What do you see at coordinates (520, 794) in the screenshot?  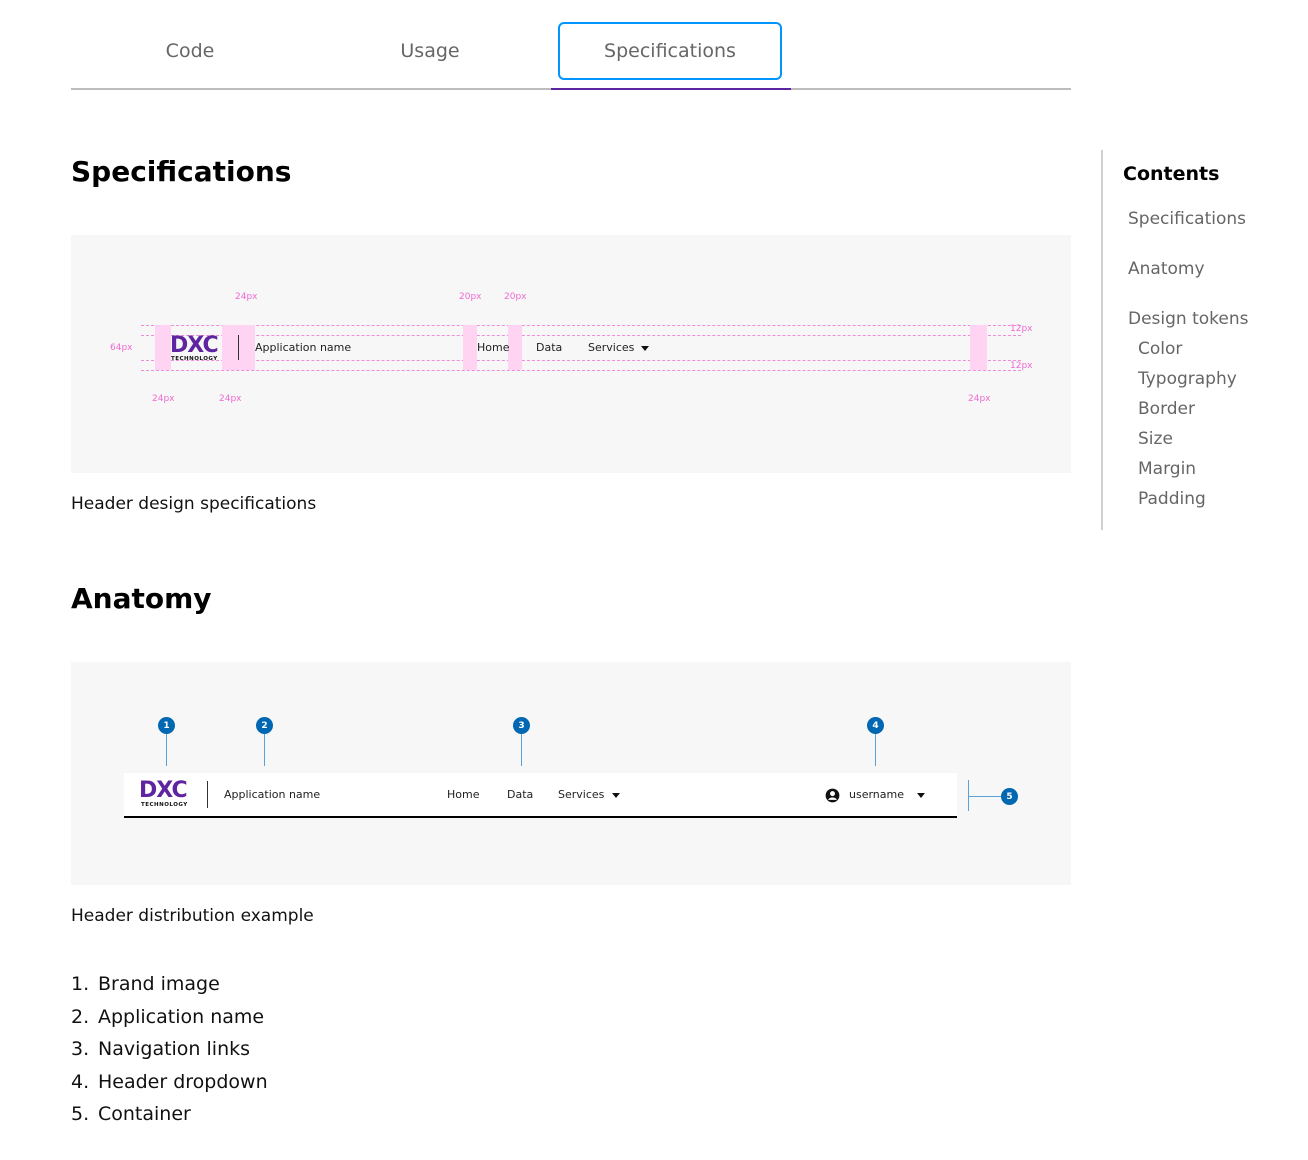 I see `example-nav-data: Data` at bounding box center [520, 794].